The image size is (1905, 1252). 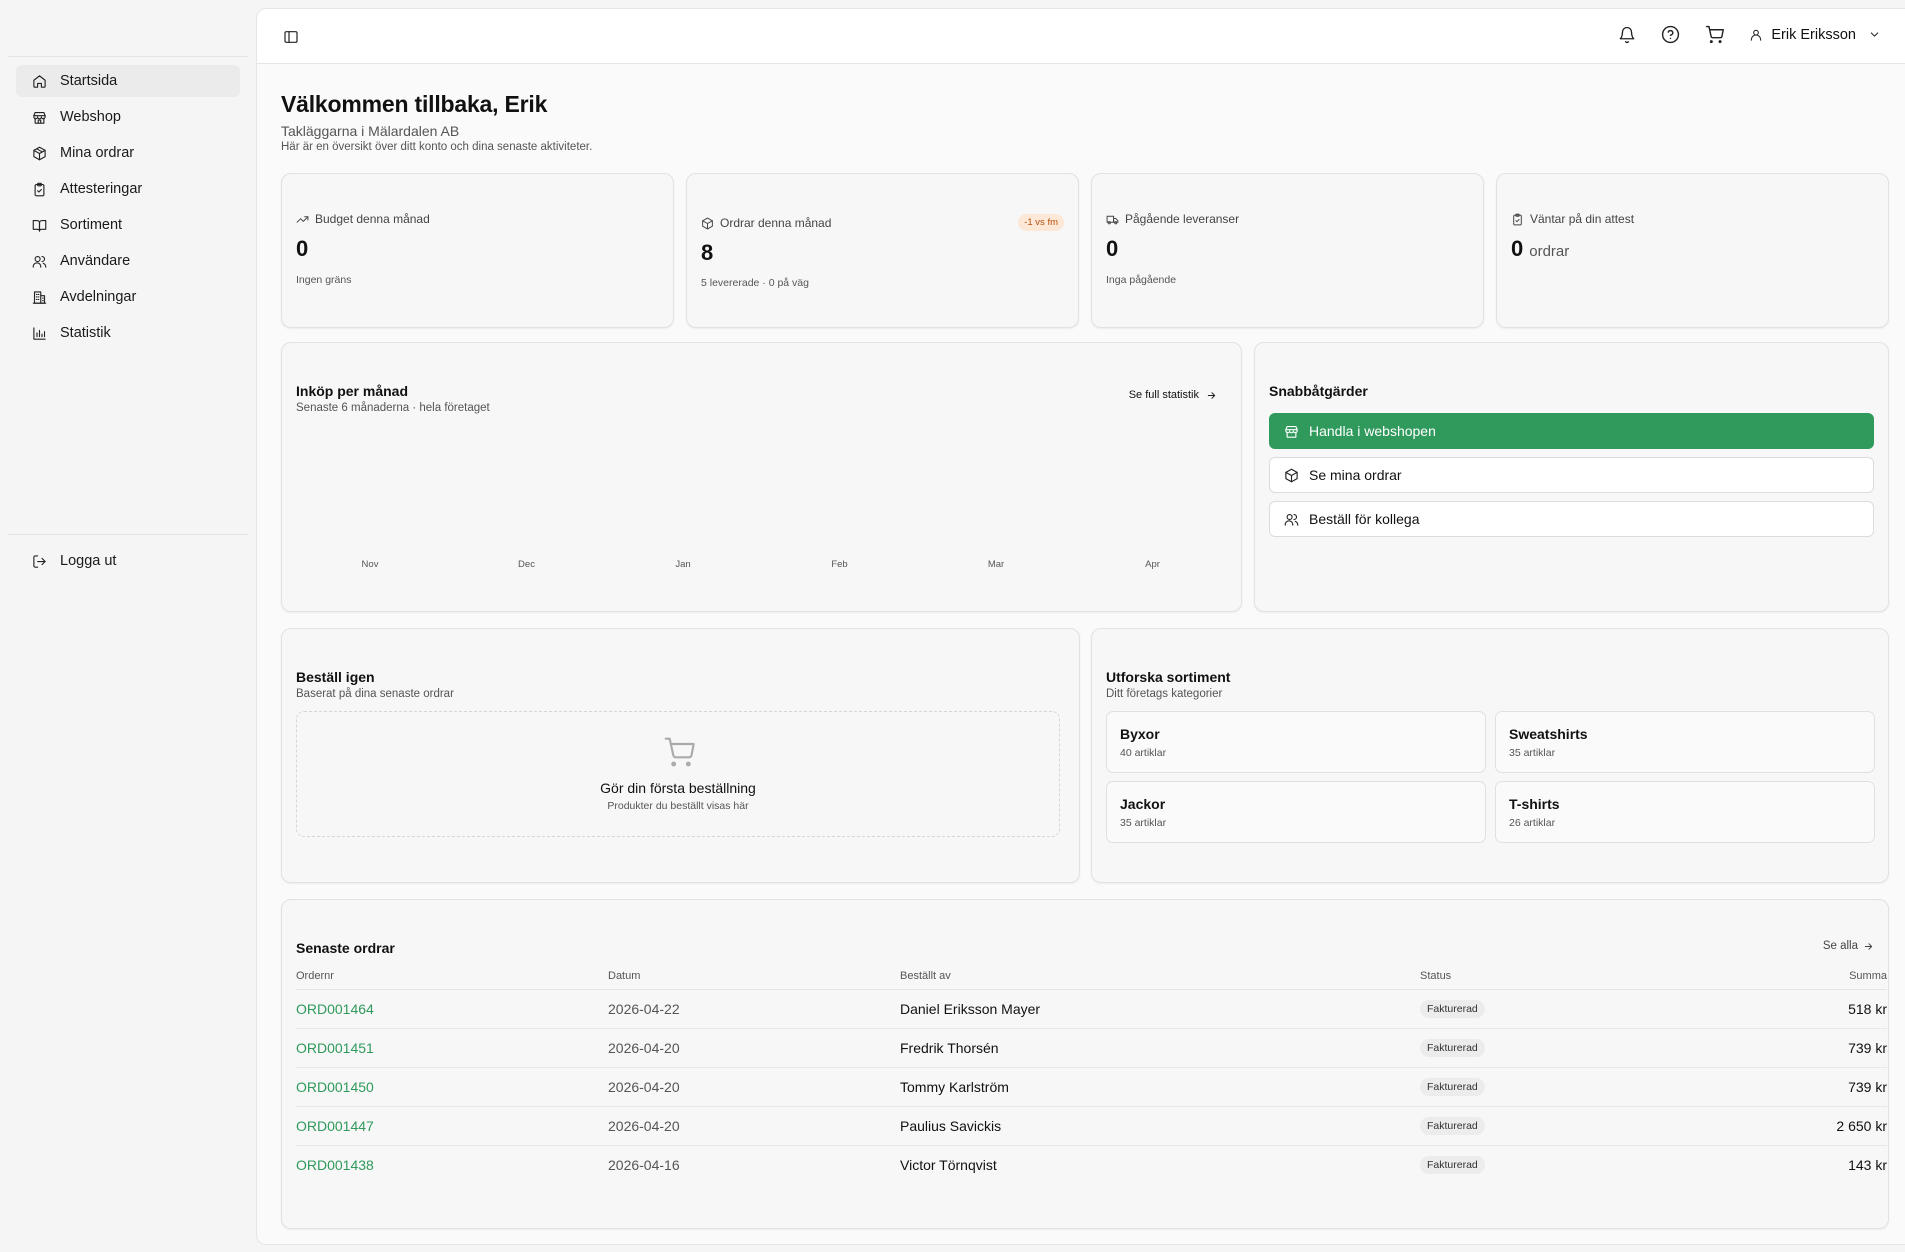 I want to click on card-title: Senaste ordrar, so click(x=345, y=948).